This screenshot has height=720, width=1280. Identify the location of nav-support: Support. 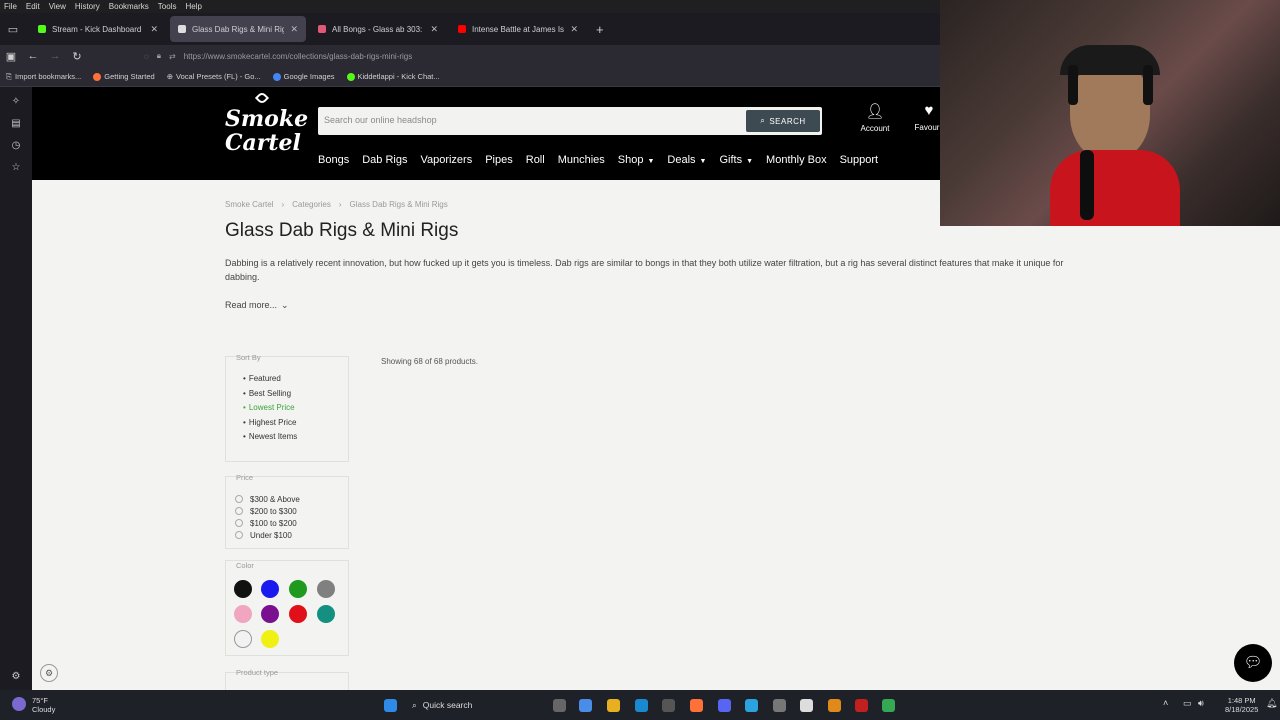
(859, 160).